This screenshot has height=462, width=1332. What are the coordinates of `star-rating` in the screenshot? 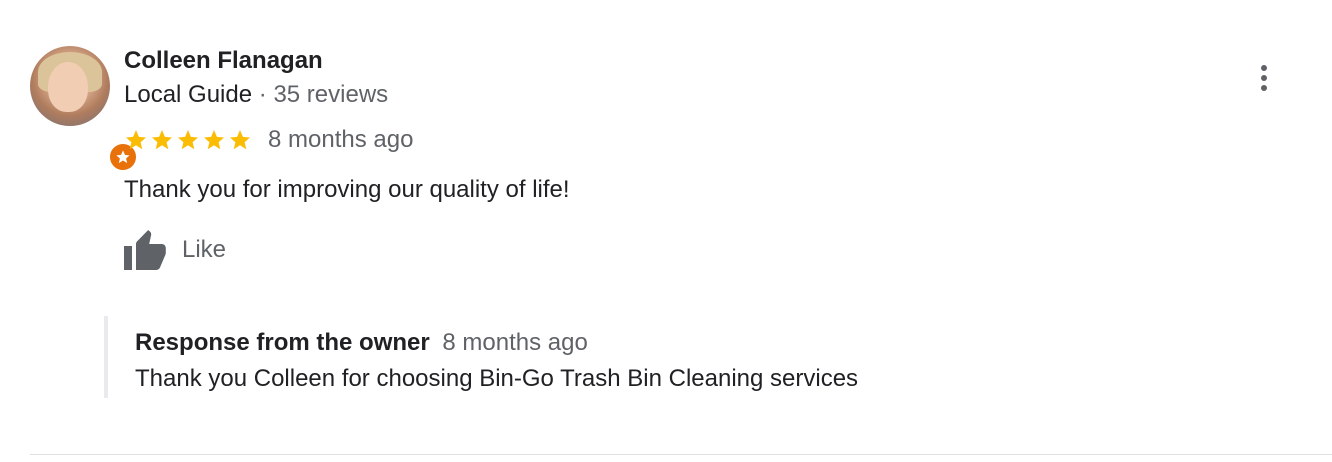 It's located at (188, 140).